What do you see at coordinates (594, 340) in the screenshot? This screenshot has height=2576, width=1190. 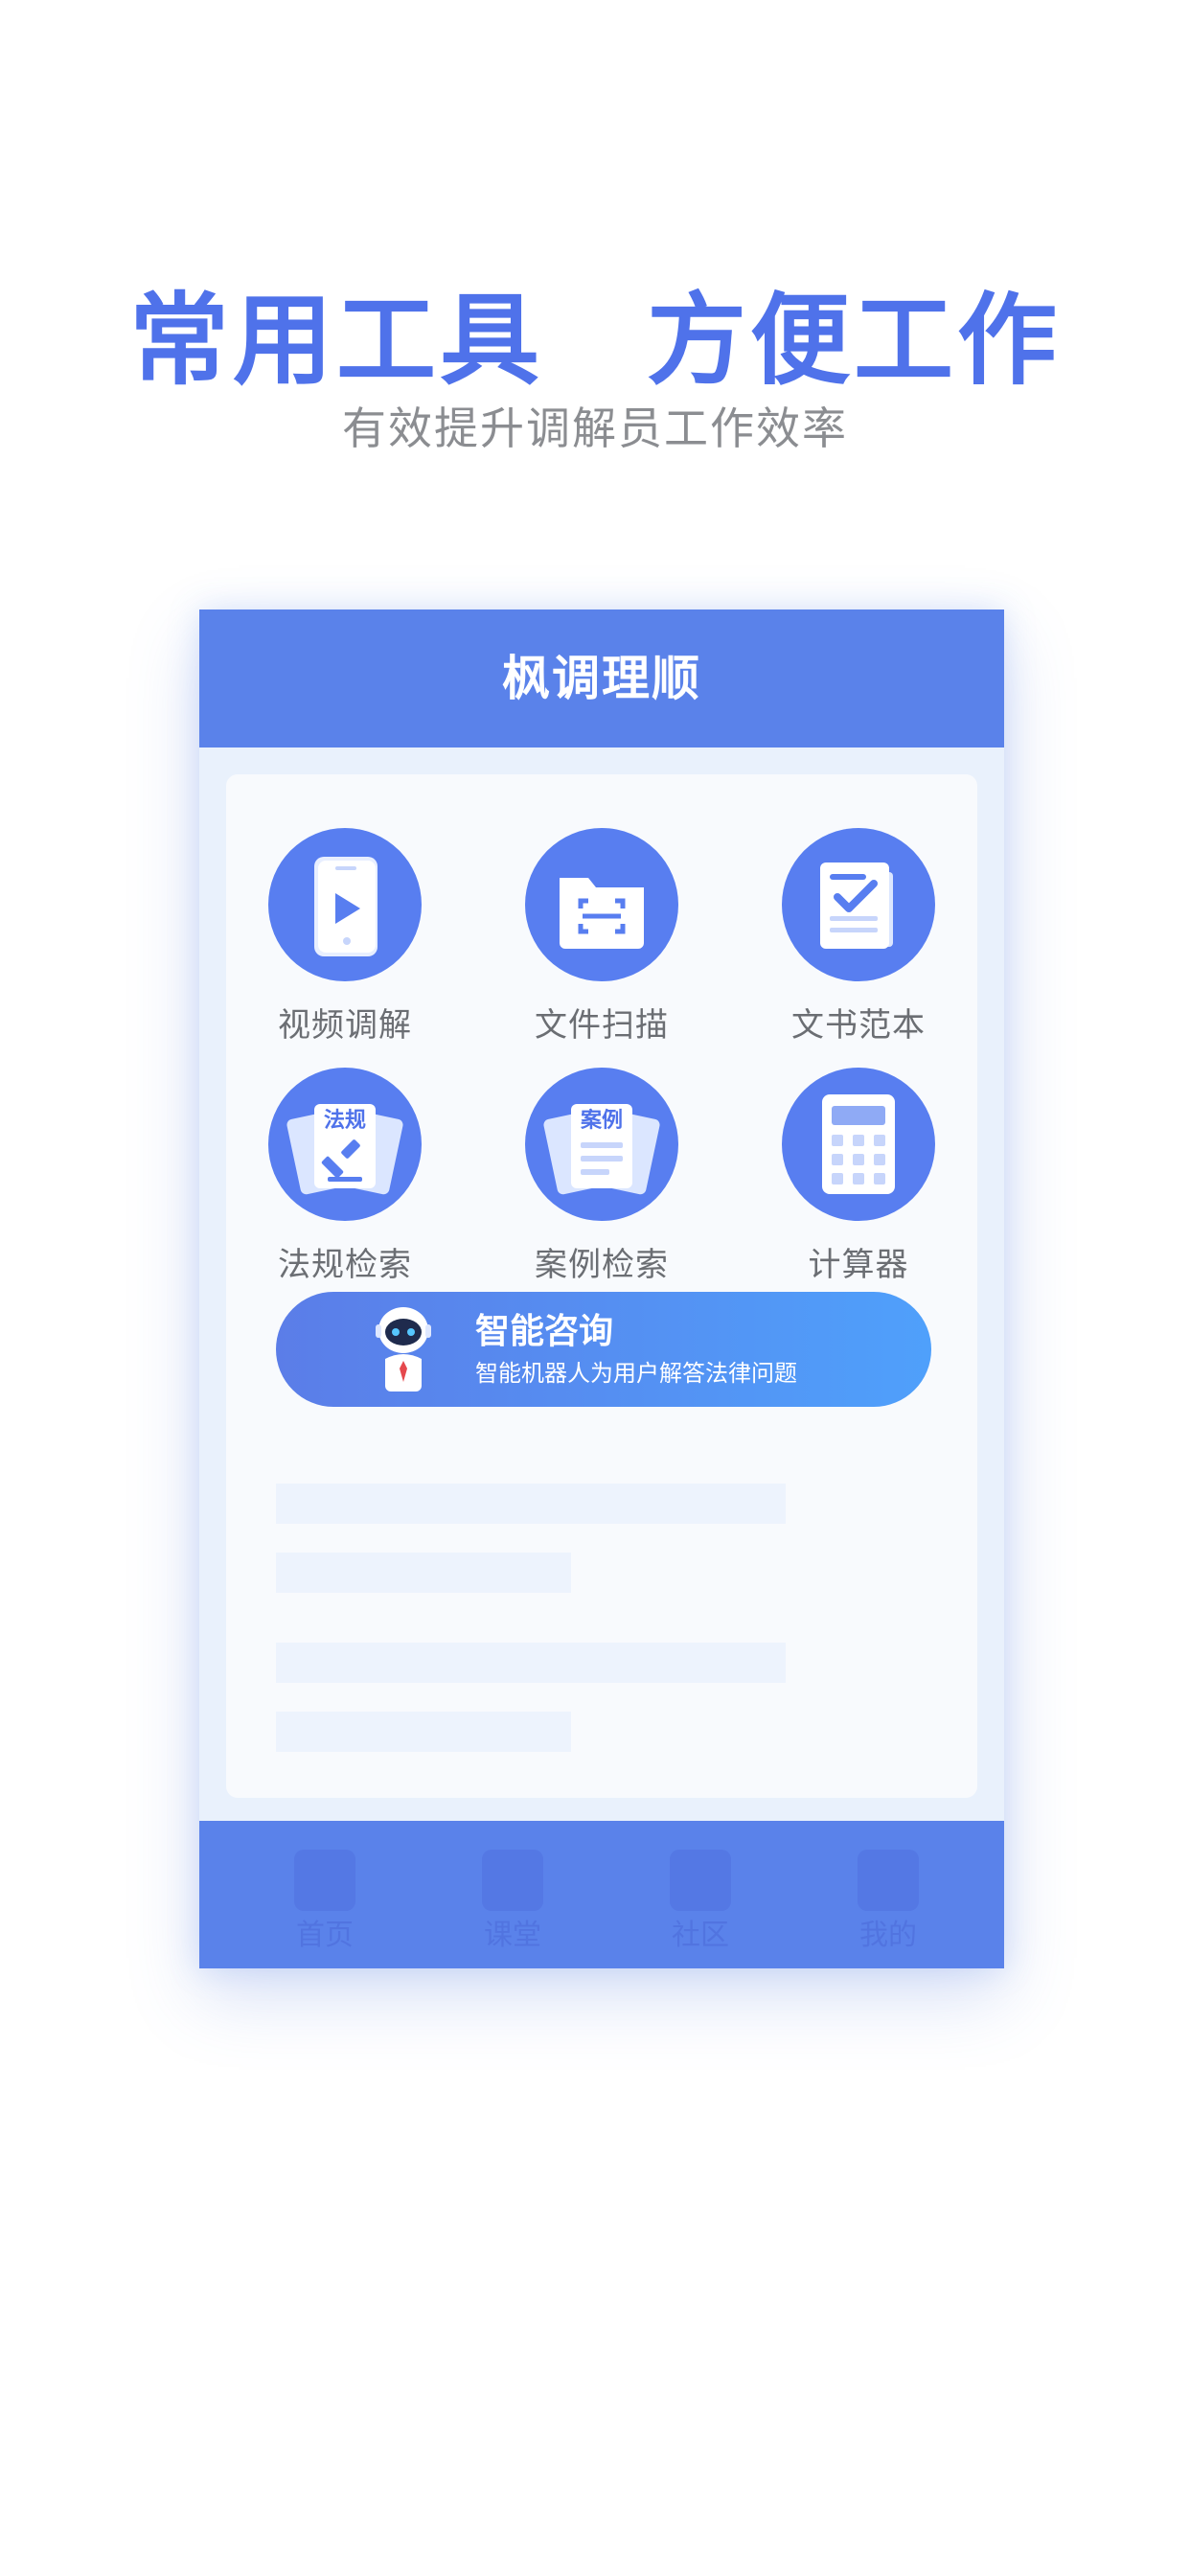 I see `hero-headline: 常用工具 方便工作` at bounding box center [594, 340].